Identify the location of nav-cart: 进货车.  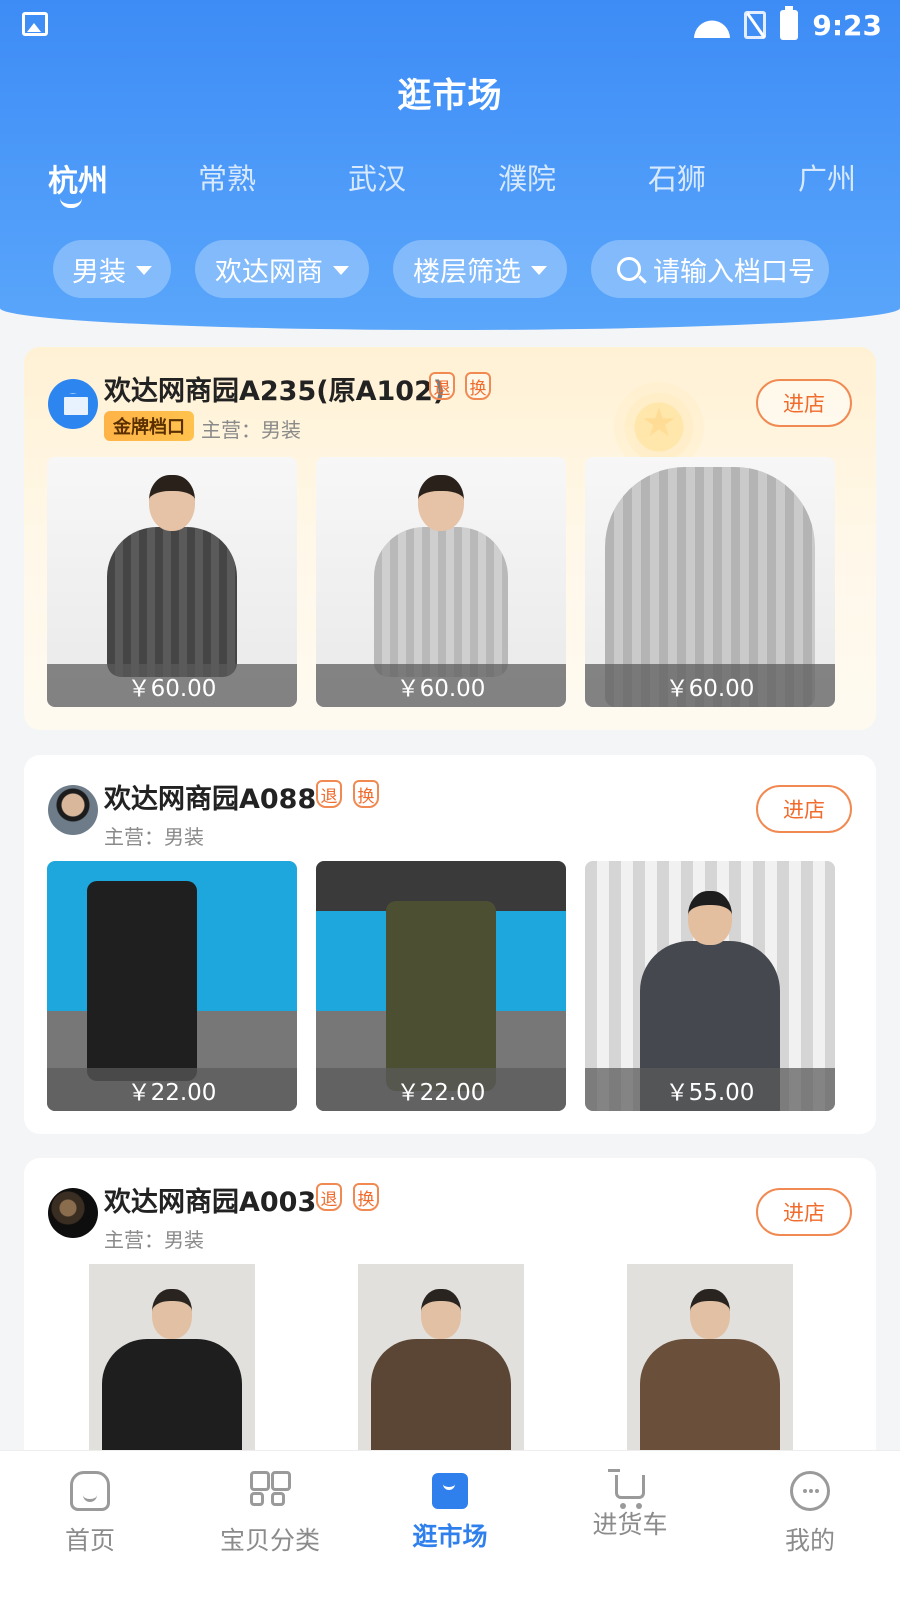
(630, 1505).